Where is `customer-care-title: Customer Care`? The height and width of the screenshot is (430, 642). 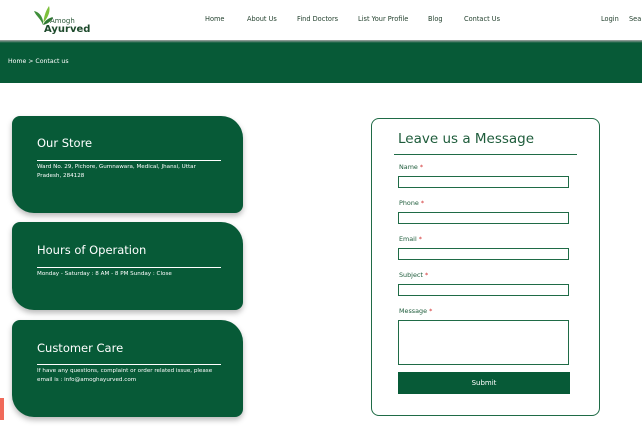 customer-care-title: Customer Care is located at coordinates (80, 348).